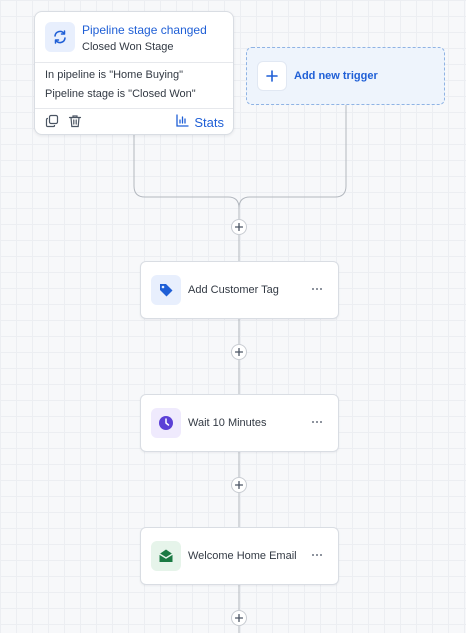  Describe the element at coordinates (128, 47) in the screenshot. I see `trigger-subtitle: Closed Won Stage` at that location.